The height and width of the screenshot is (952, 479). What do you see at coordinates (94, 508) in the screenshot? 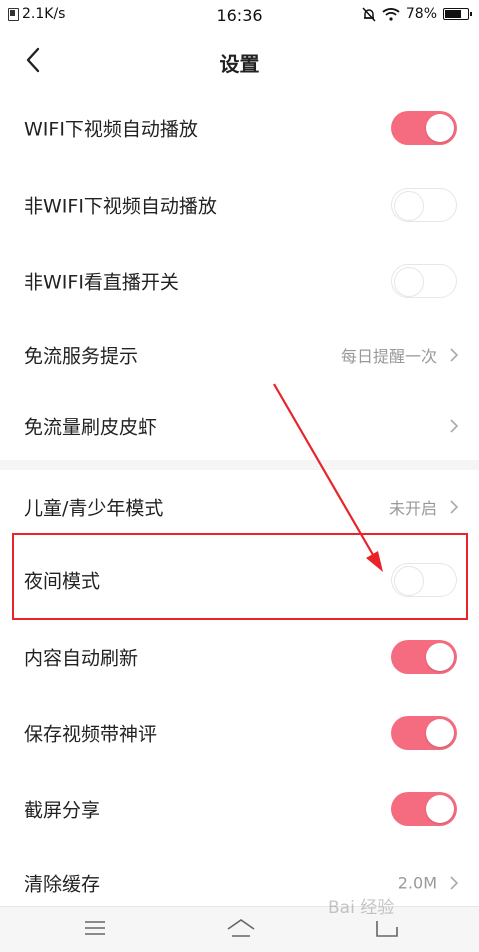
I see `setting-label: 儿童/青少年模式` at bounding box center [94, 508].